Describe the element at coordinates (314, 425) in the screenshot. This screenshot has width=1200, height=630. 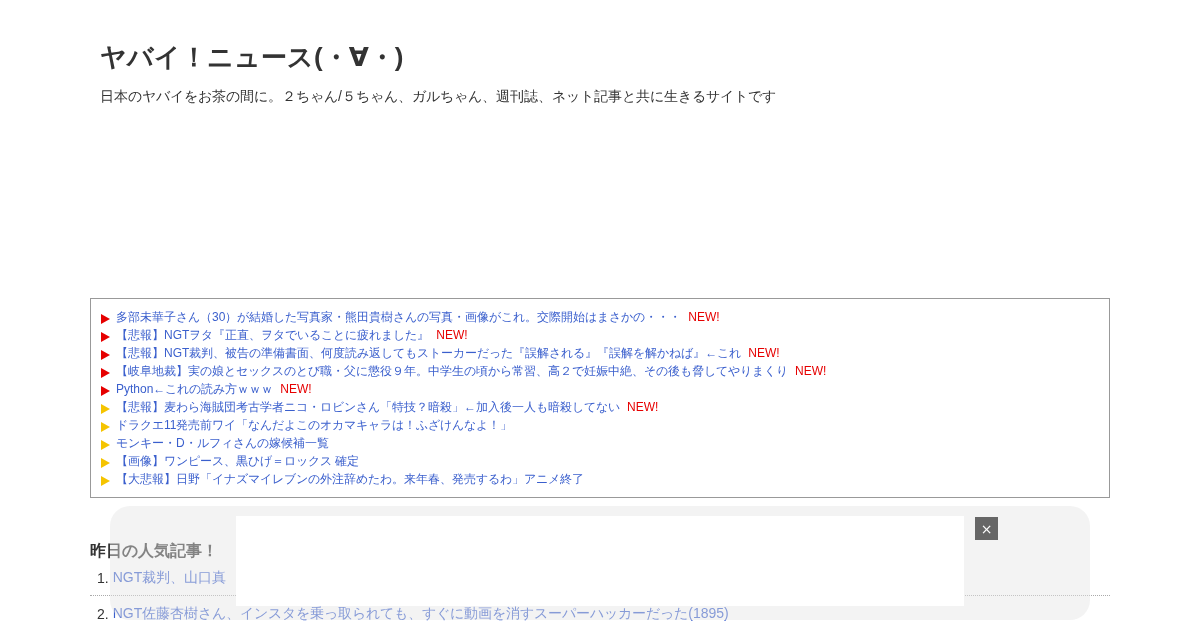
I see `news-link: ドラクエ11発売前ワイ「なんだよこのオカマキャラは！ふざけんなよ！」` at that location.